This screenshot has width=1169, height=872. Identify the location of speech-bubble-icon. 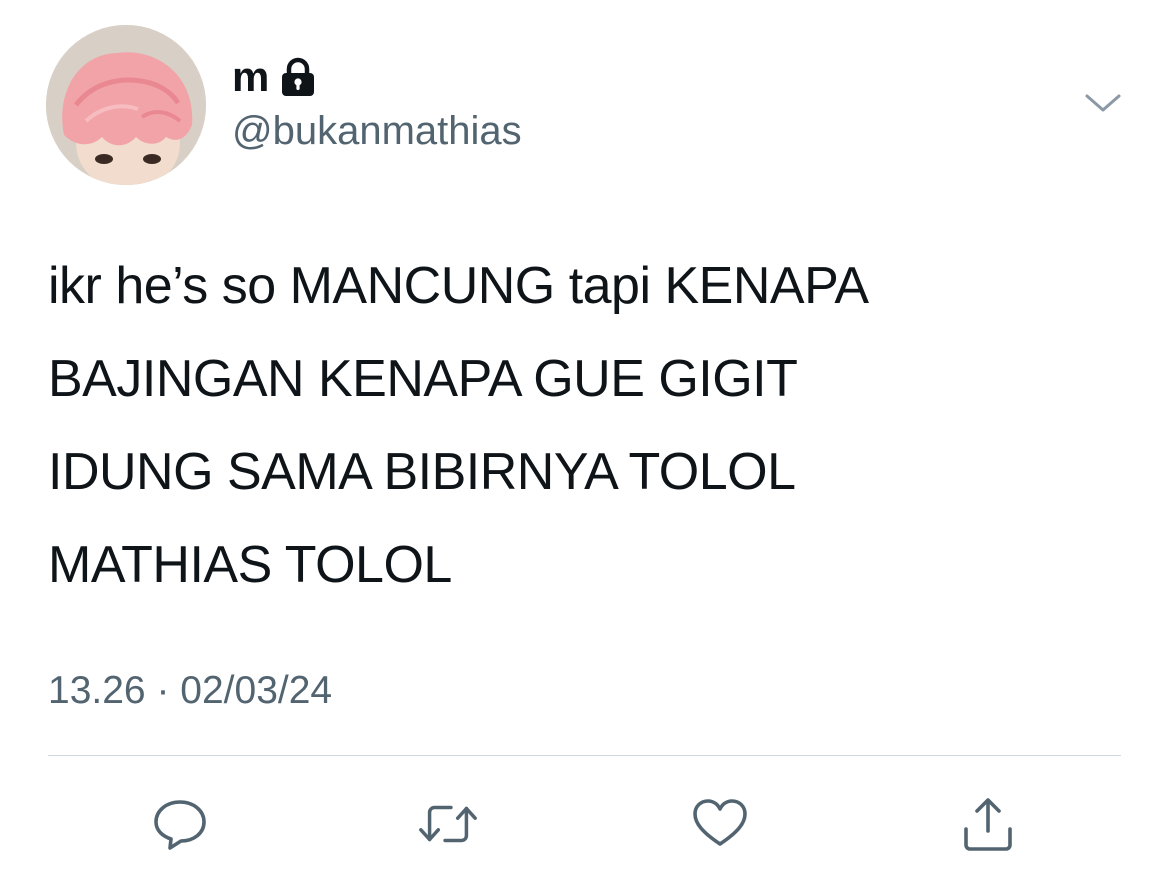
(180, 825).